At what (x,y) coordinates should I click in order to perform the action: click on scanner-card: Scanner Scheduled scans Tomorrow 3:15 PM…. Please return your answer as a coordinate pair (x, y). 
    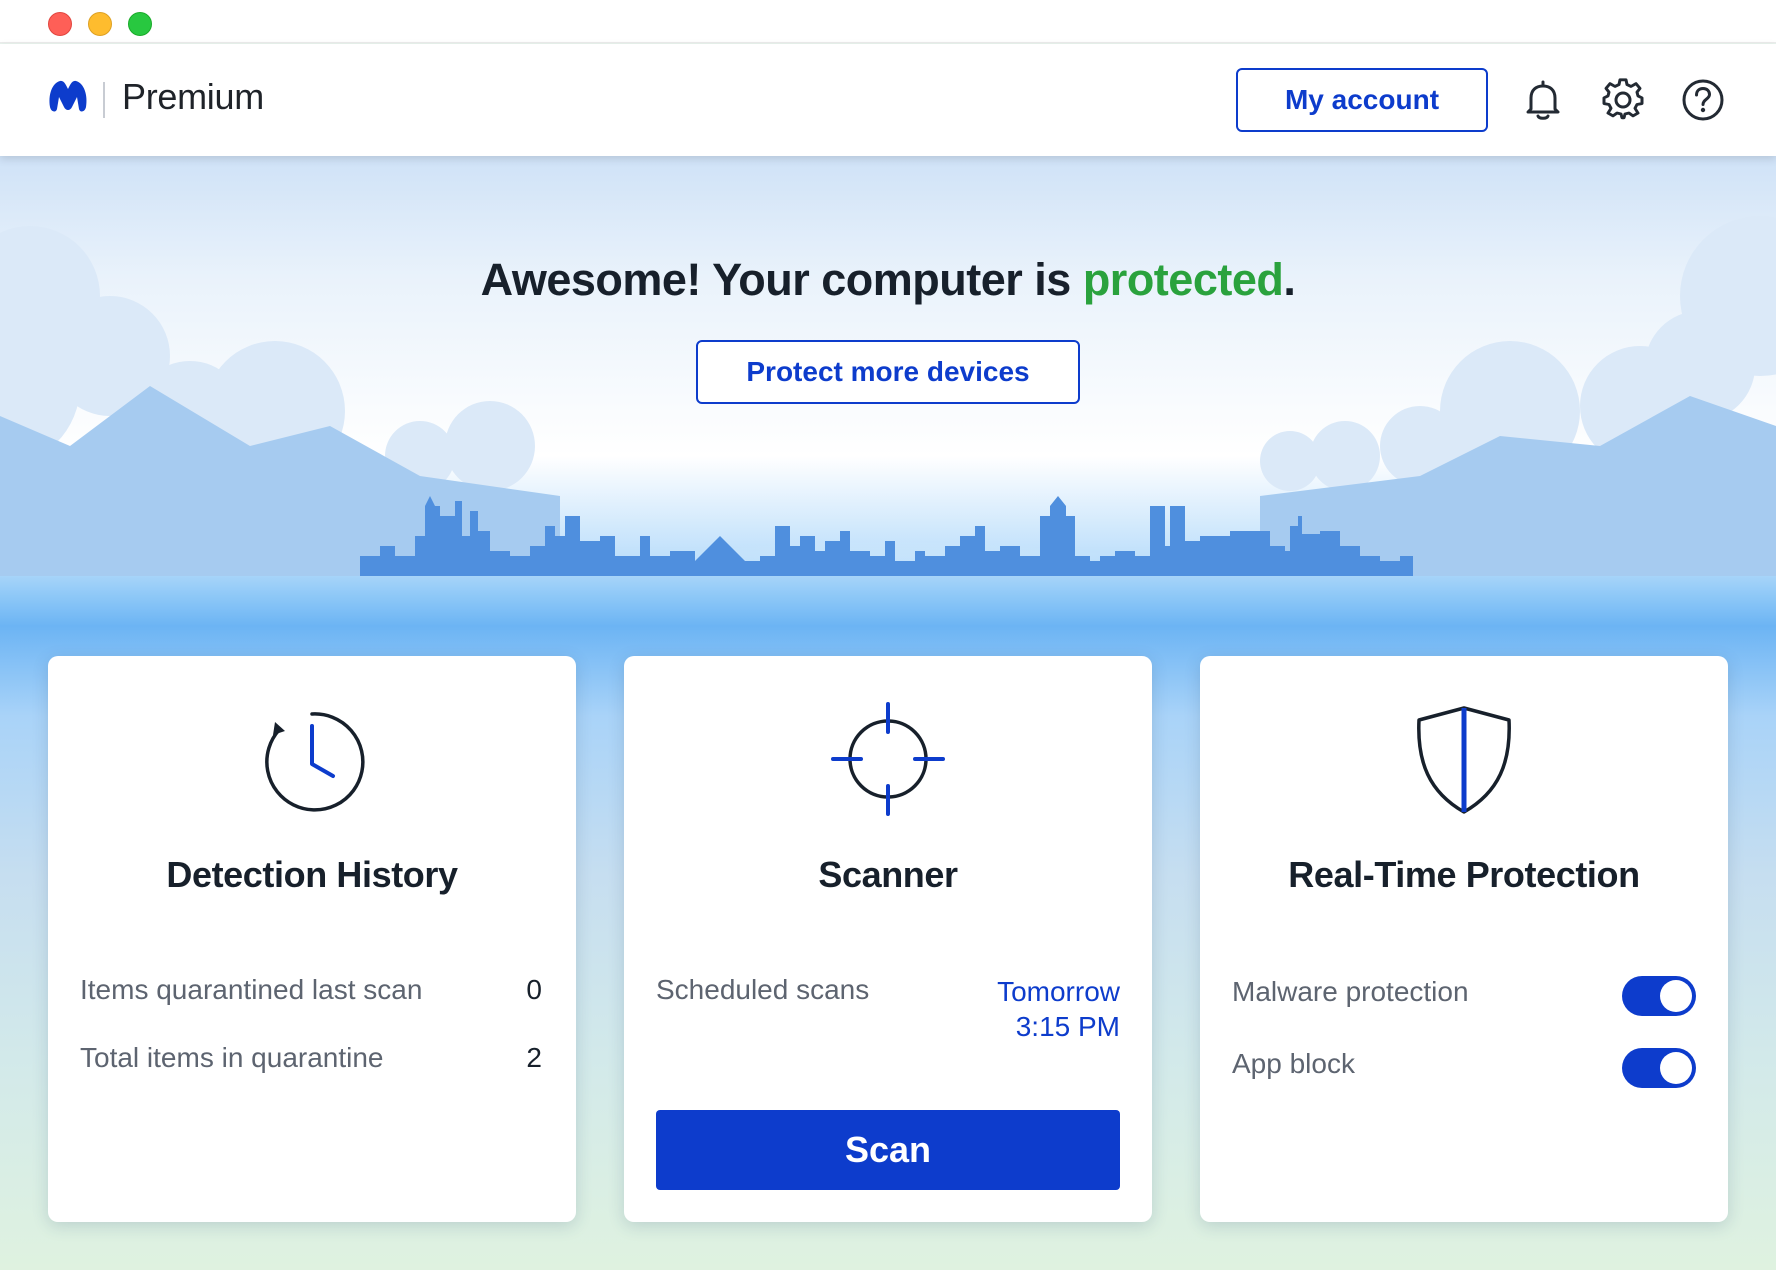
    Looking at the image, I should click on (888, 939).